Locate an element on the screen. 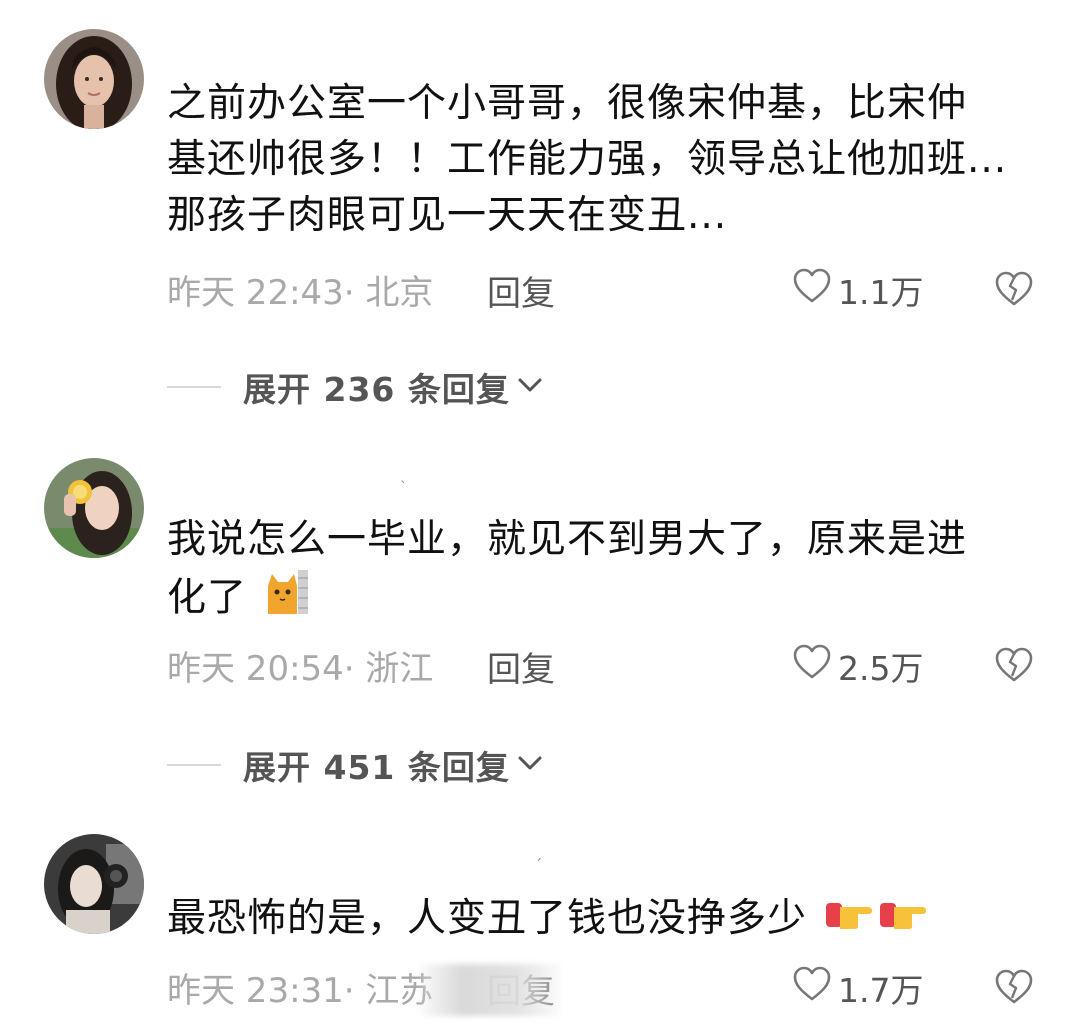  comment-text: 最恐怖的是，人变丑了钱也没挣多少 is located at coordinates (607, 920).